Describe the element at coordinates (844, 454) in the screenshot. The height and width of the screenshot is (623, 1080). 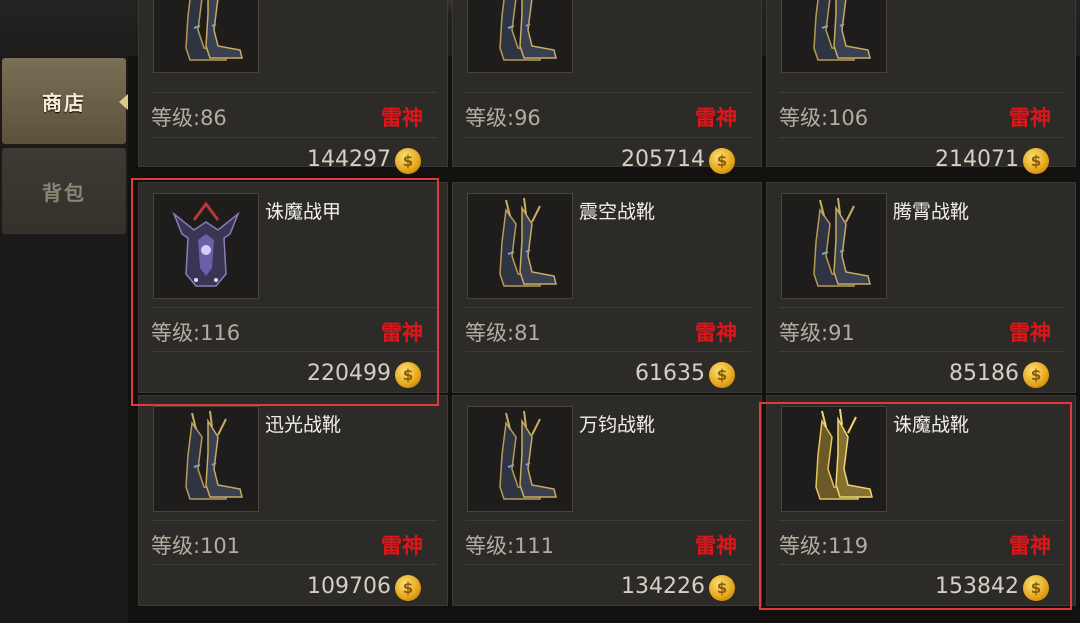
I see `gold-boots-icon` at that location.